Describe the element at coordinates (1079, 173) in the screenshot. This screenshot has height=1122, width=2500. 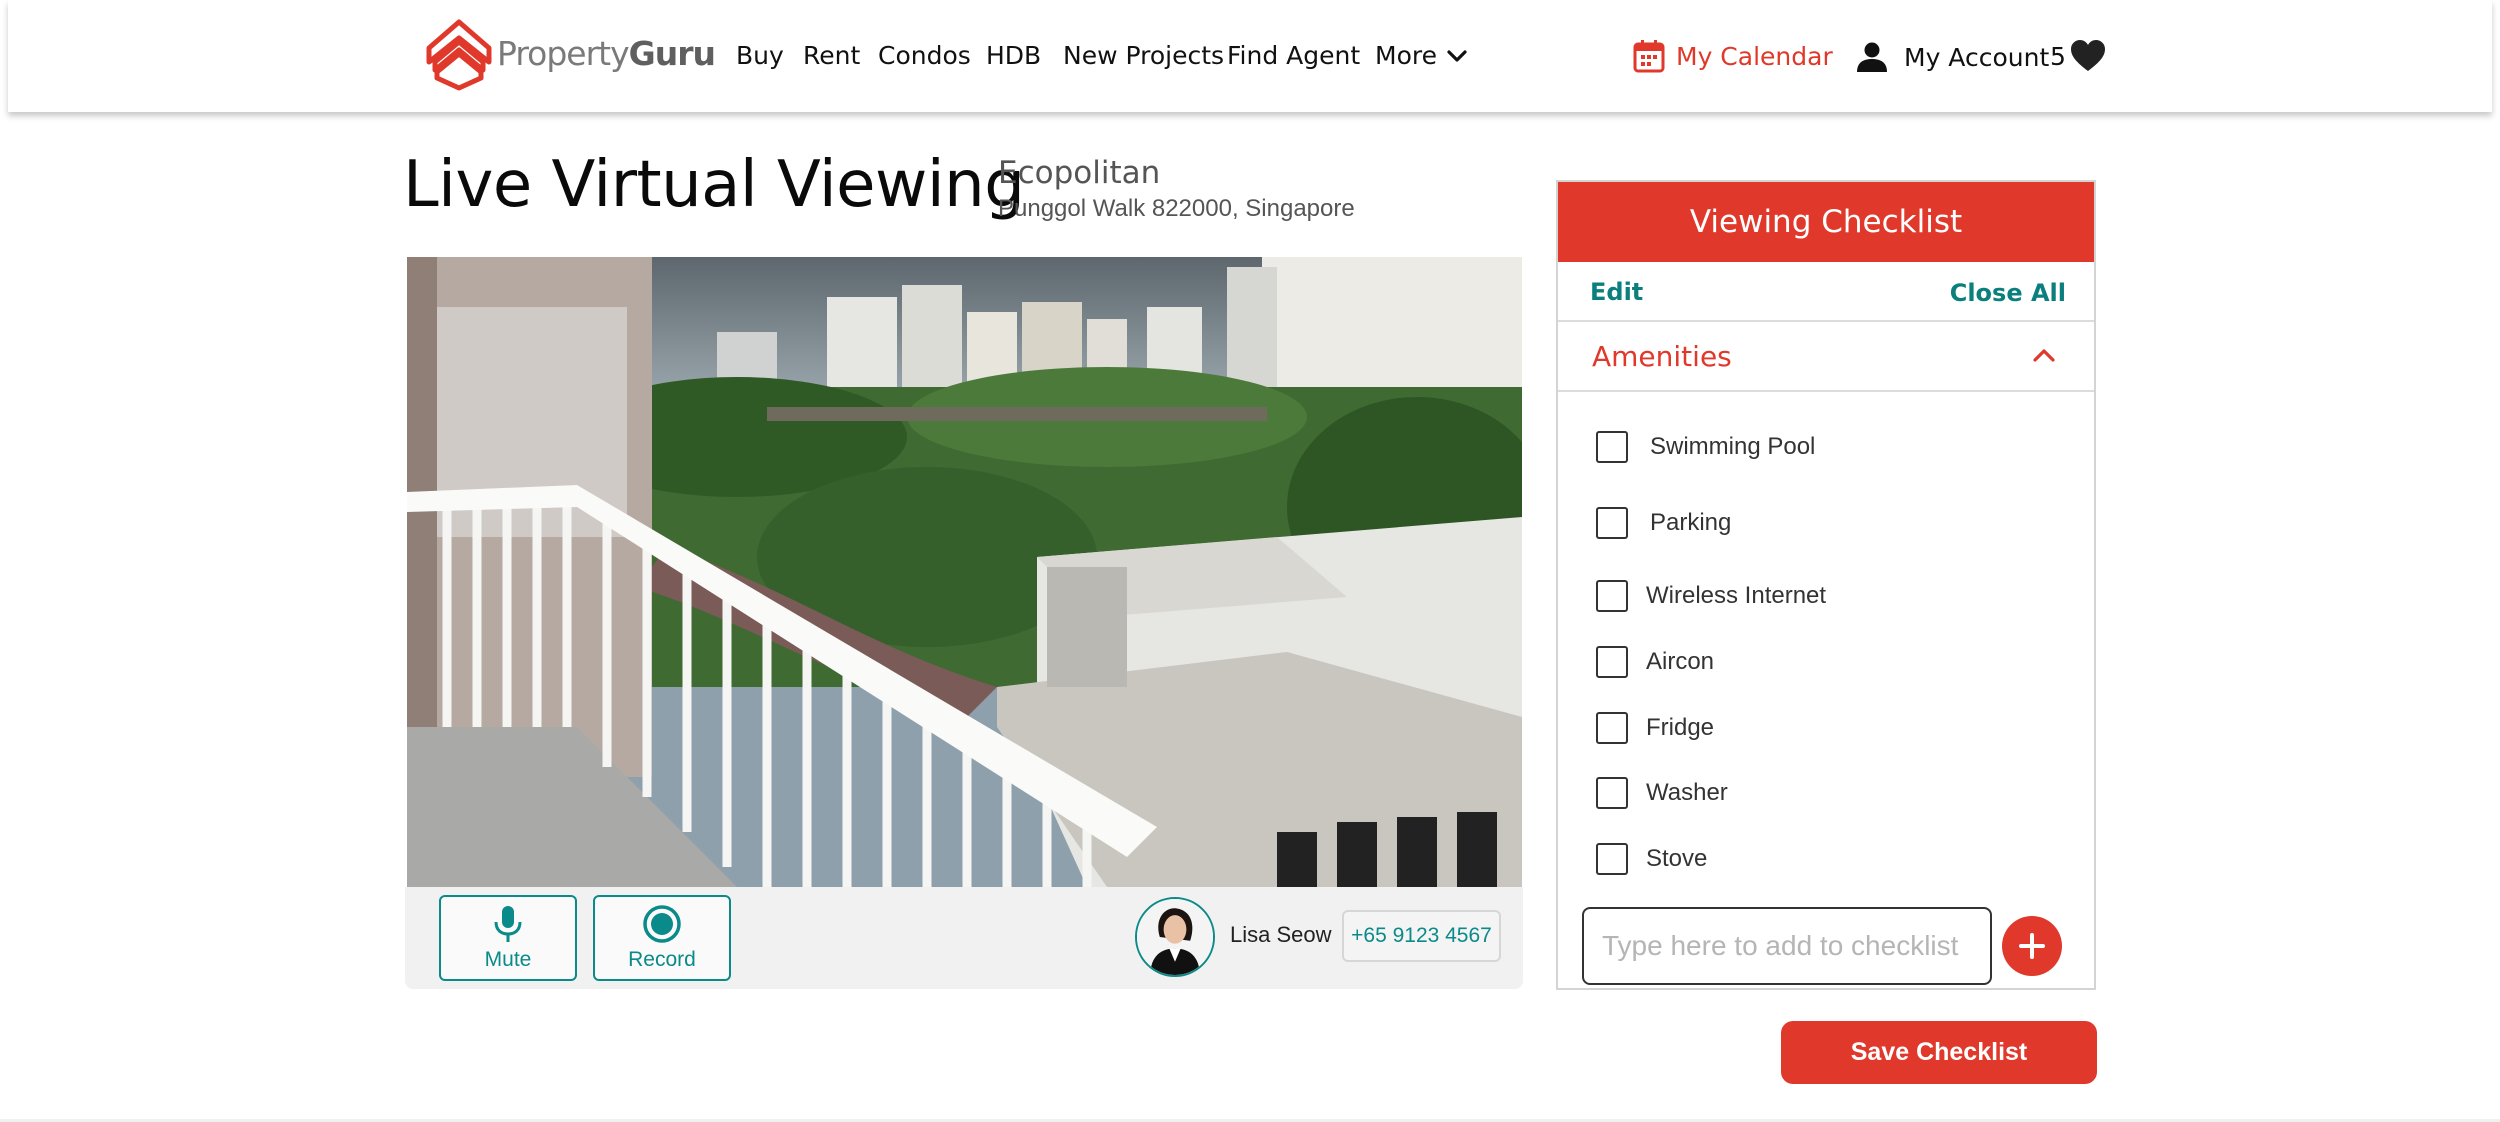
I see `property-name: Ecopolitan` at that location.